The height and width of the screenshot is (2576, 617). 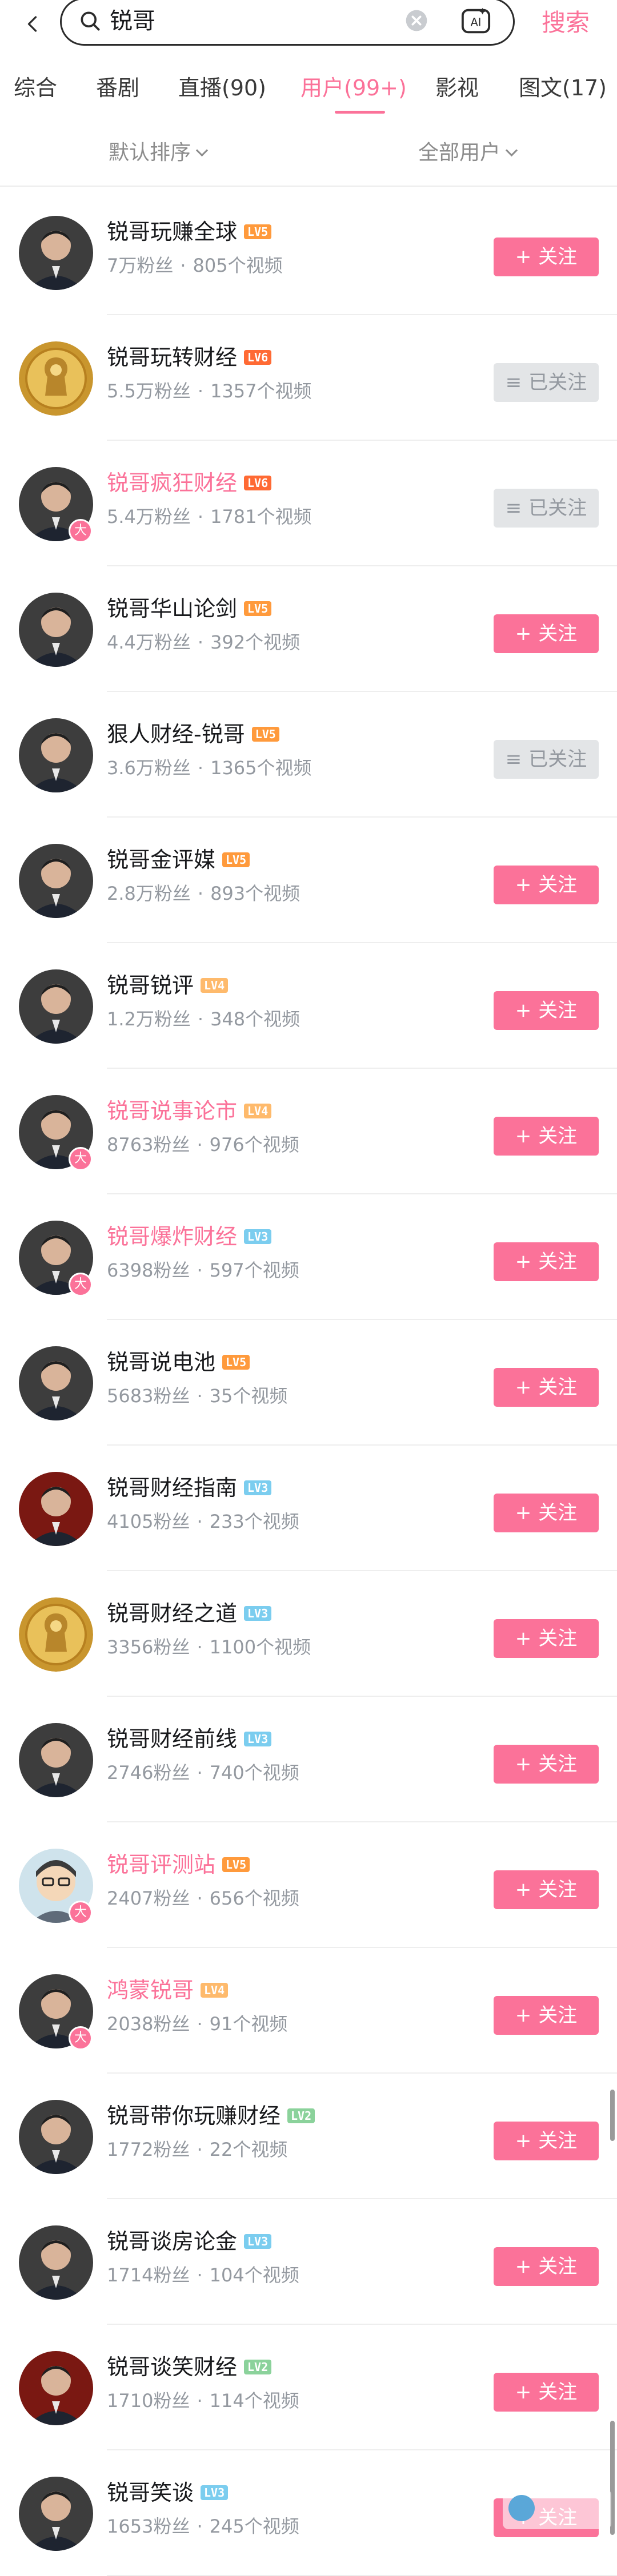 What do you see at coordinates (308, 629) in the screenshot?
I see `user-row: 锐哥华山论剑 LV5 4.4万粉丝 · 392个视频 + 关注` at bounding box center [308, 629].